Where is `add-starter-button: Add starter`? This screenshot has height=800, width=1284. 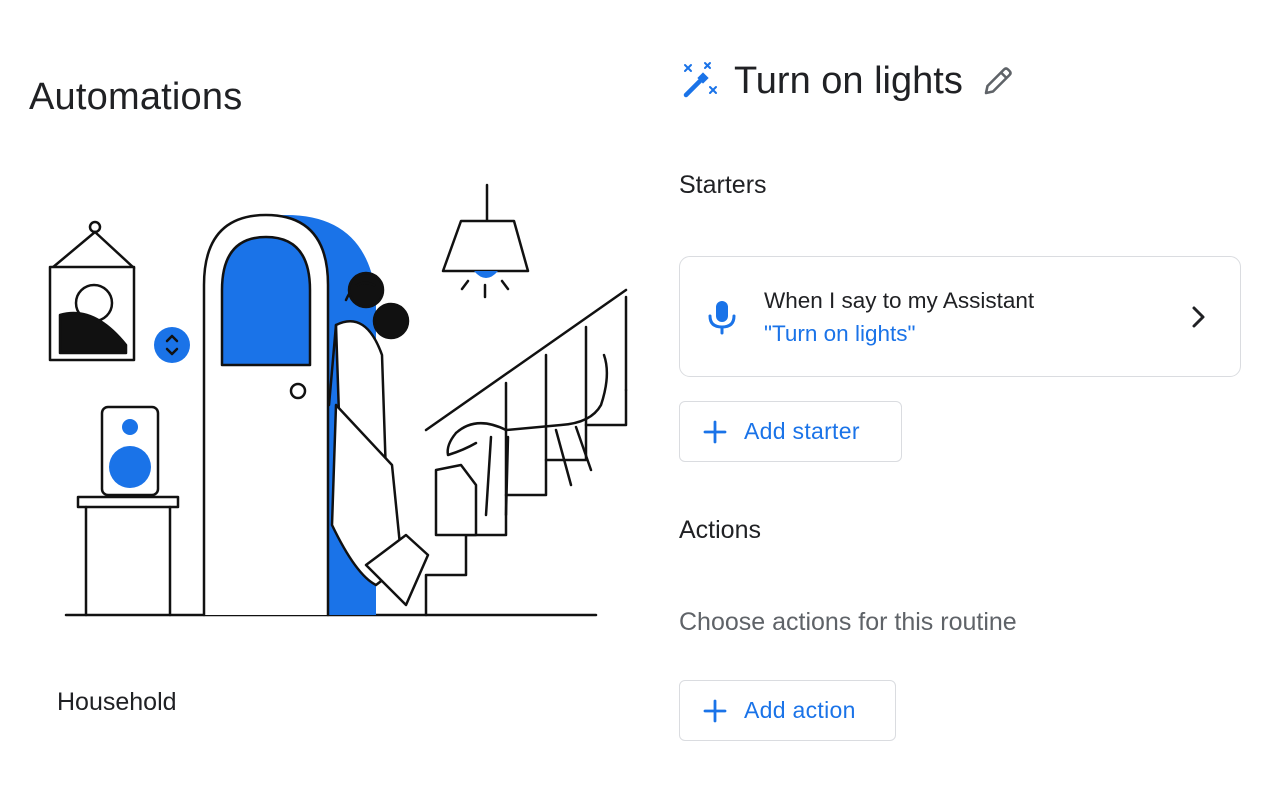 add-starter-button: Add starter is located at coordinates (790, 431).